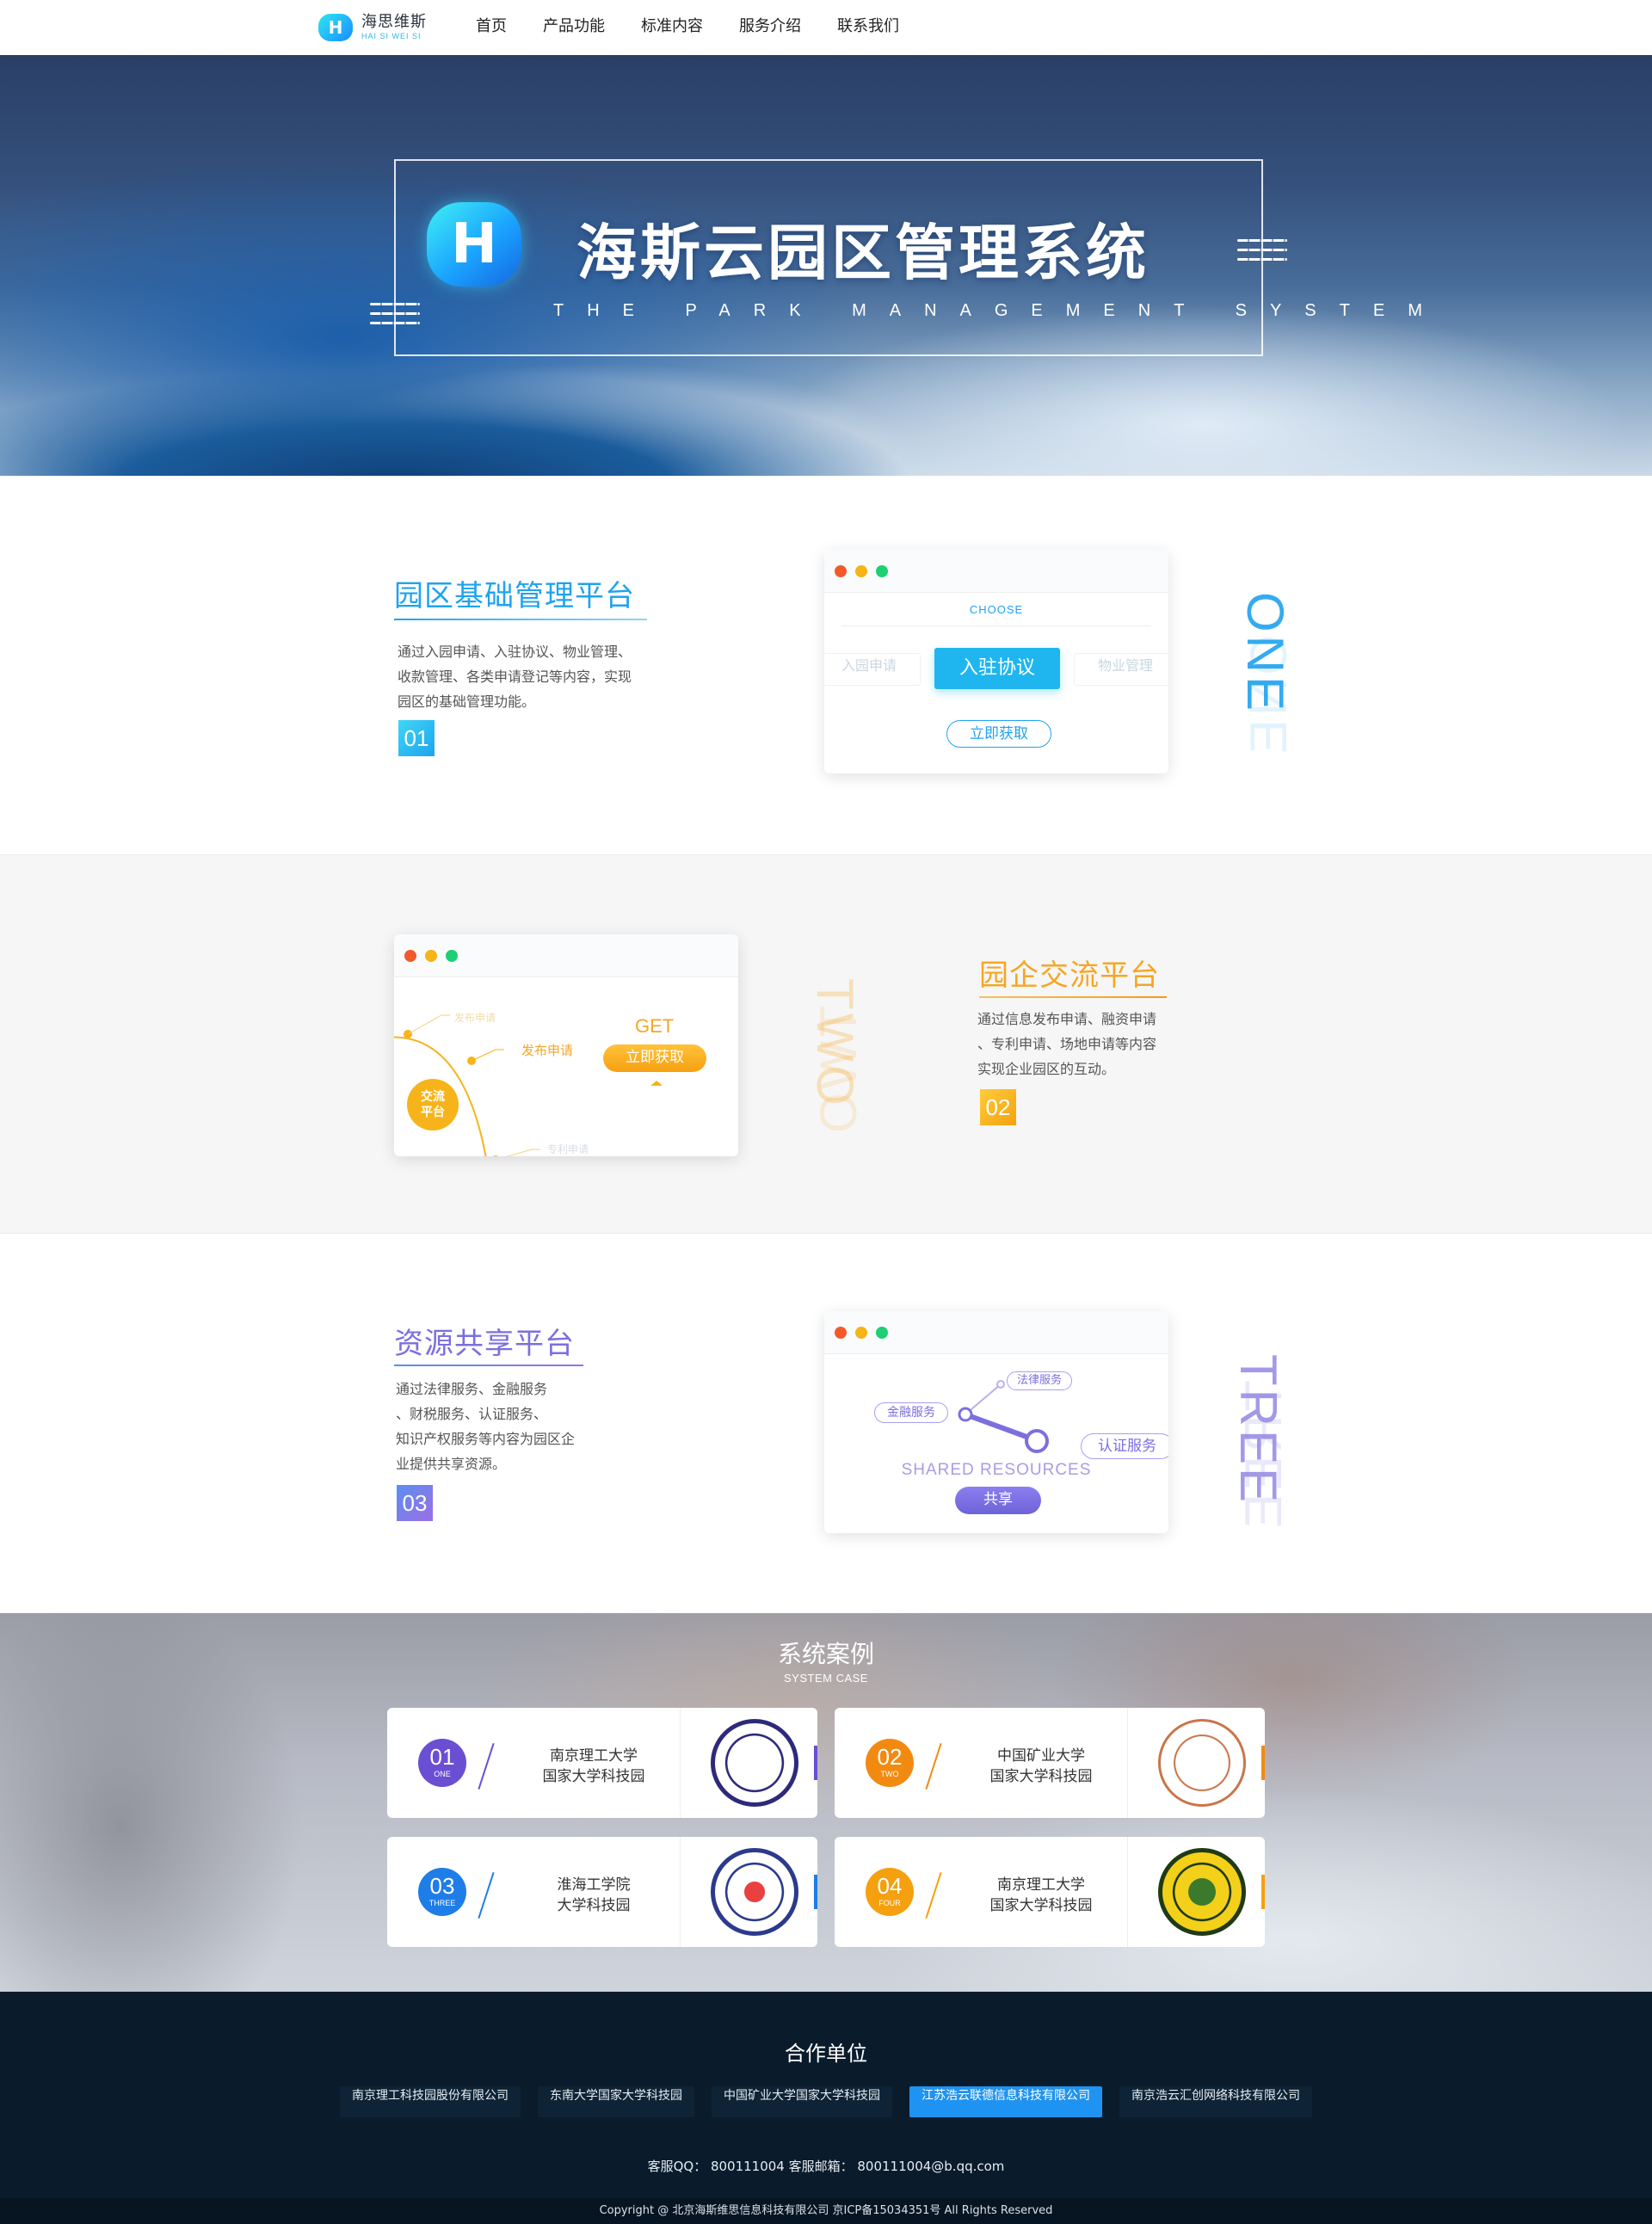  I want to click on nav-item-contact: 联系我们, so click(868, 27).